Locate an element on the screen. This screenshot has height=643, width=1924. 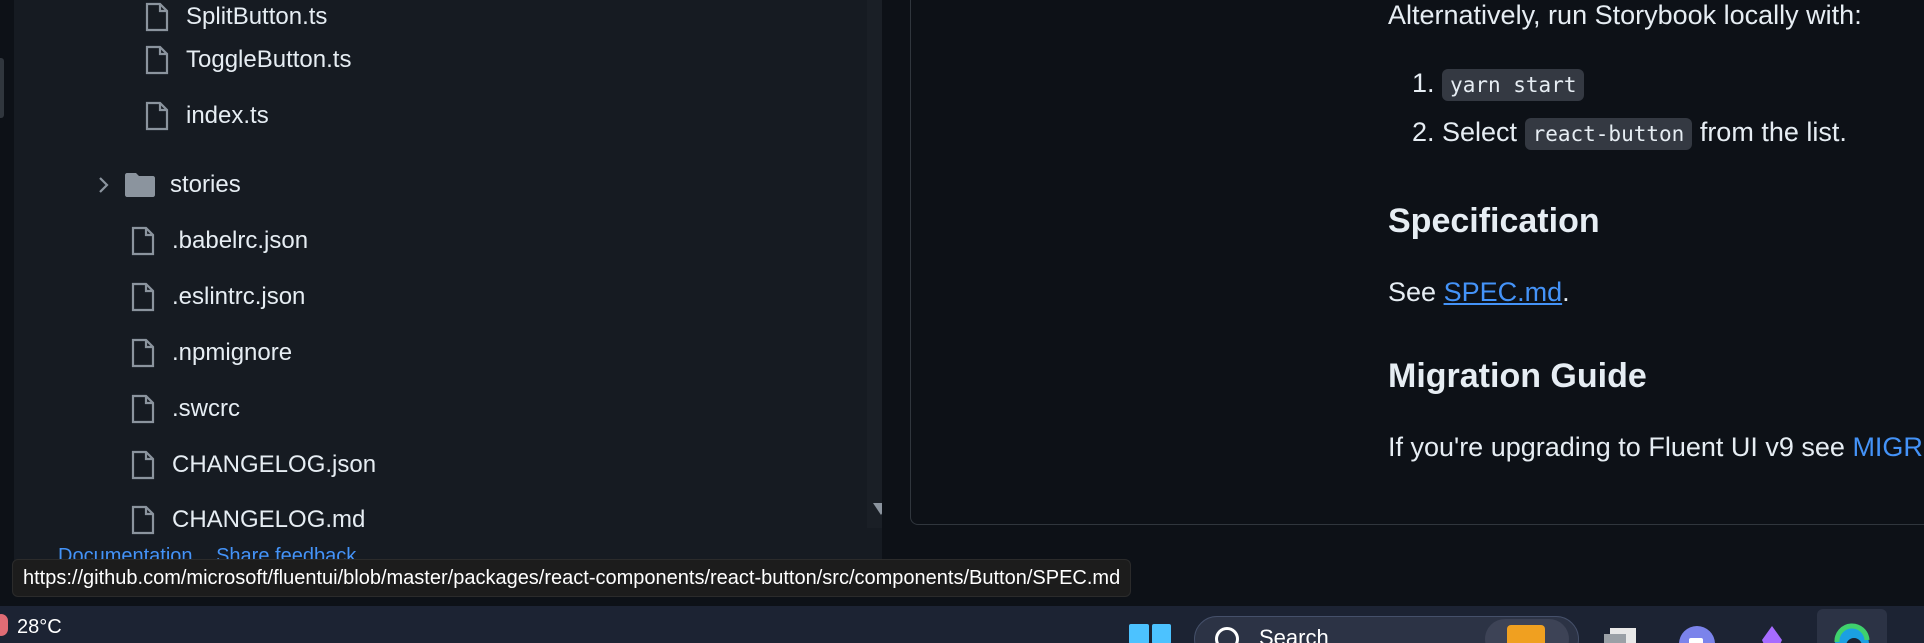
step-2-text: 2. Select is located at coordinates (1465, 132).